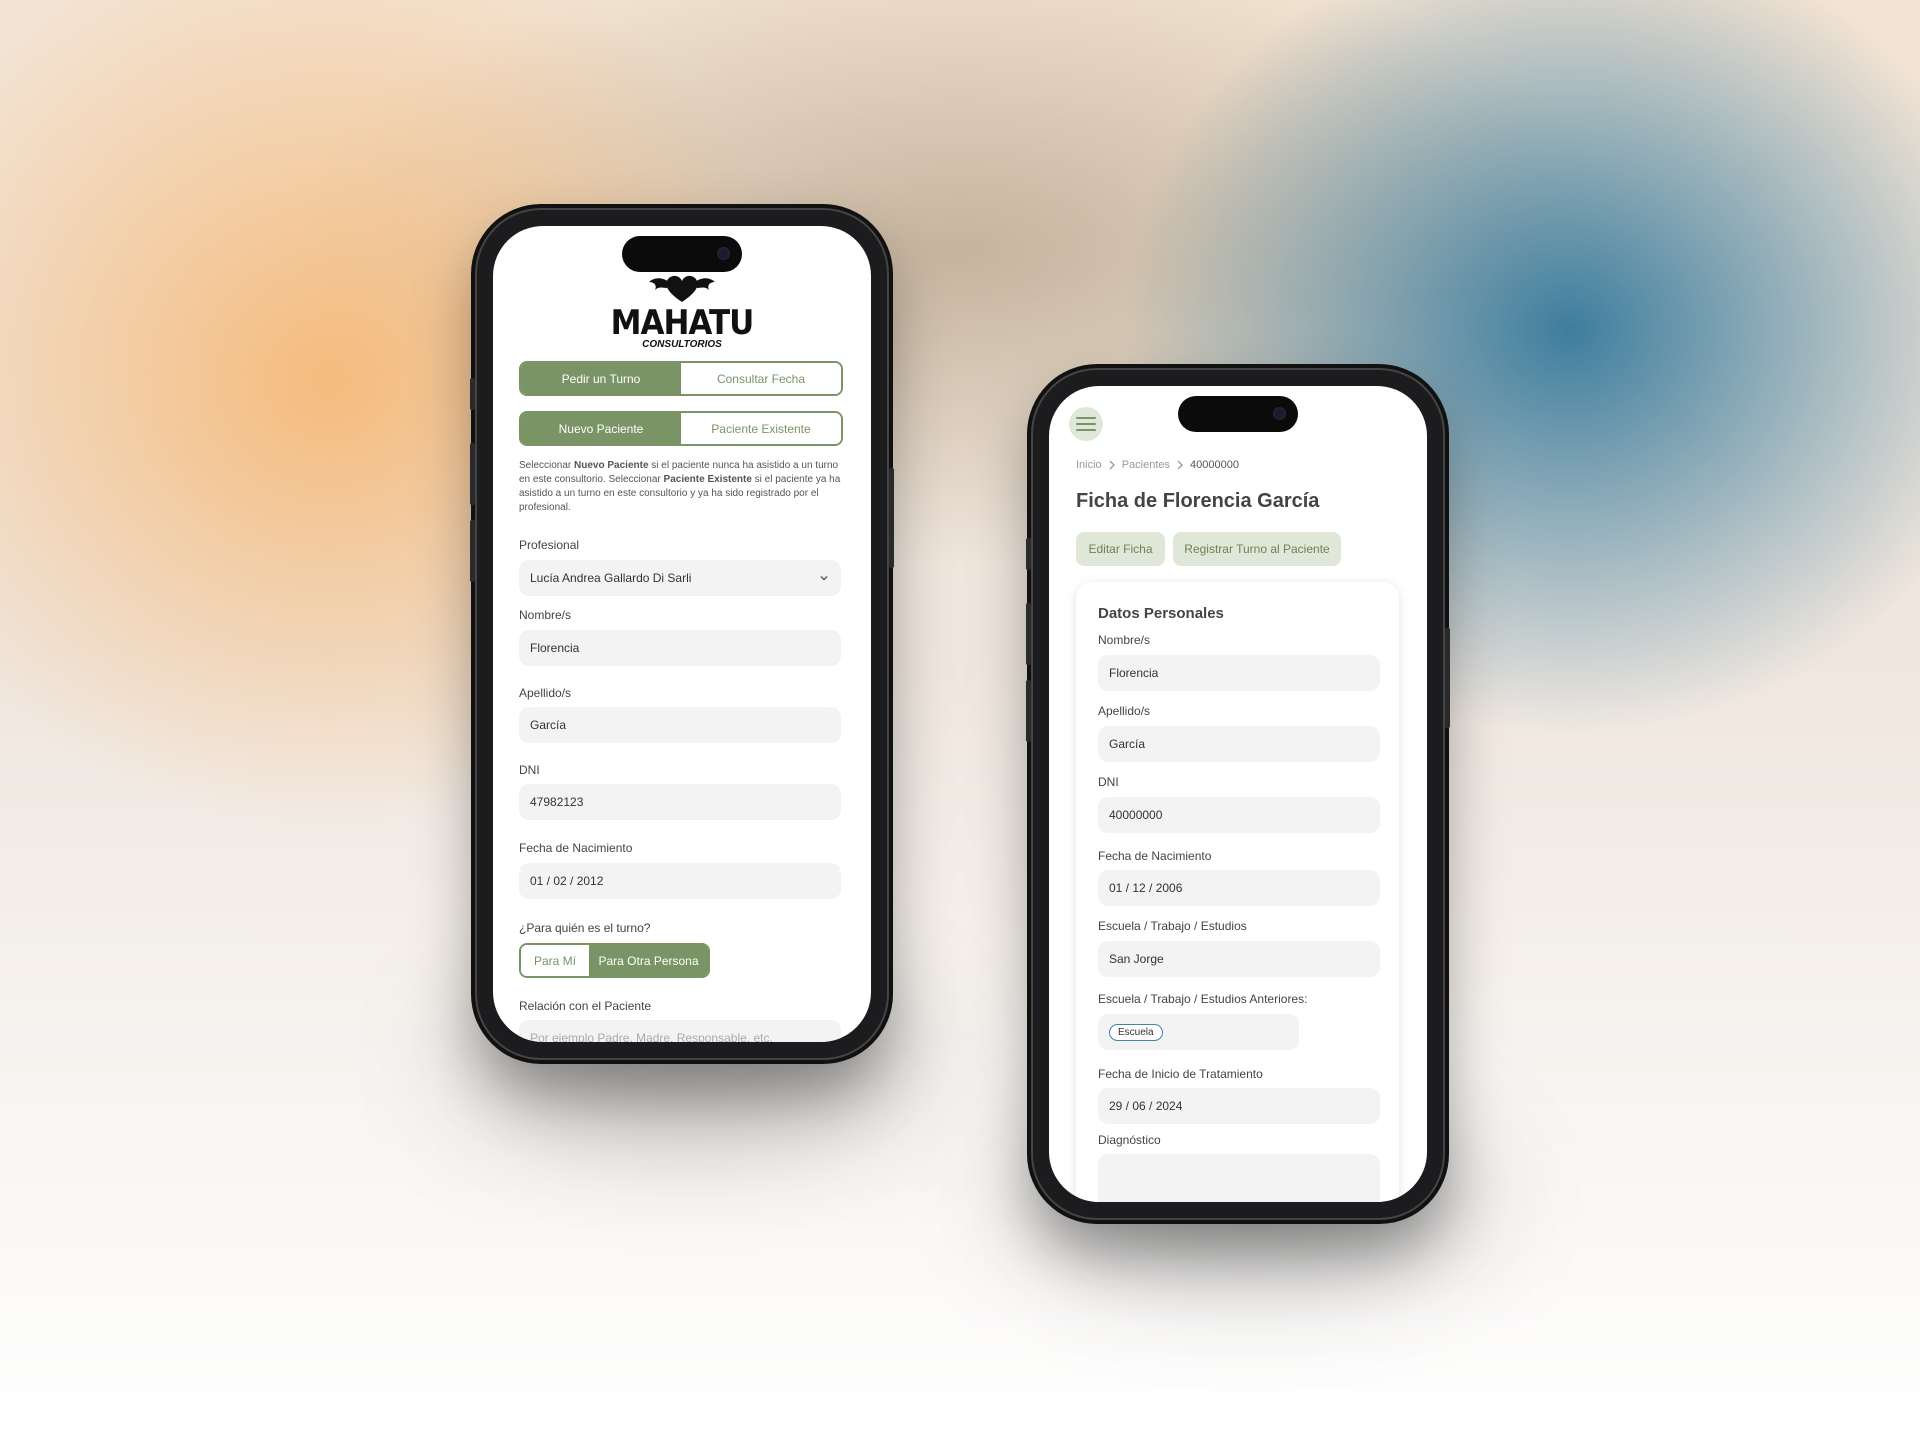 The width and height of the screenshot is (1920, 1440). I want to click on escuela-field: San Jorge, so click(1239, 959).